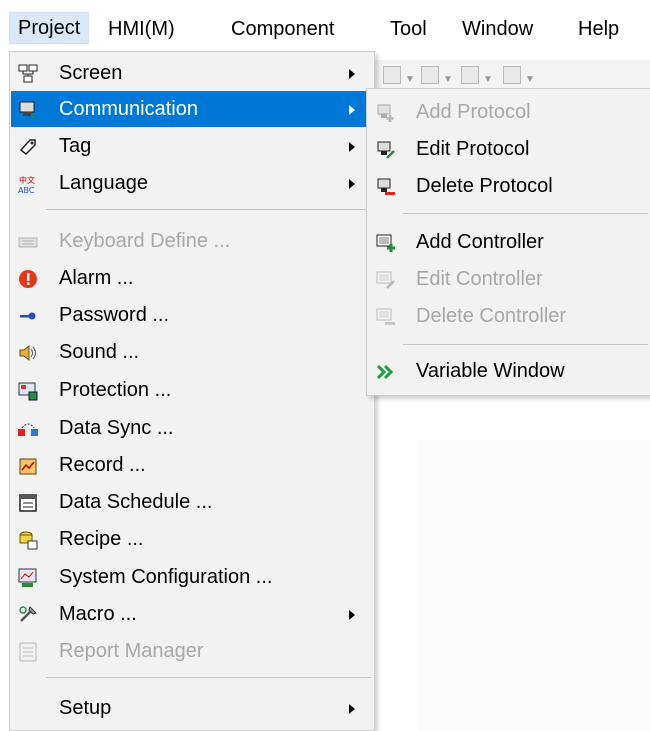 The image size is (650, 731). Describe the element at coordinates (28, 353) in the screenshot. I see `sound-icon` at that location.